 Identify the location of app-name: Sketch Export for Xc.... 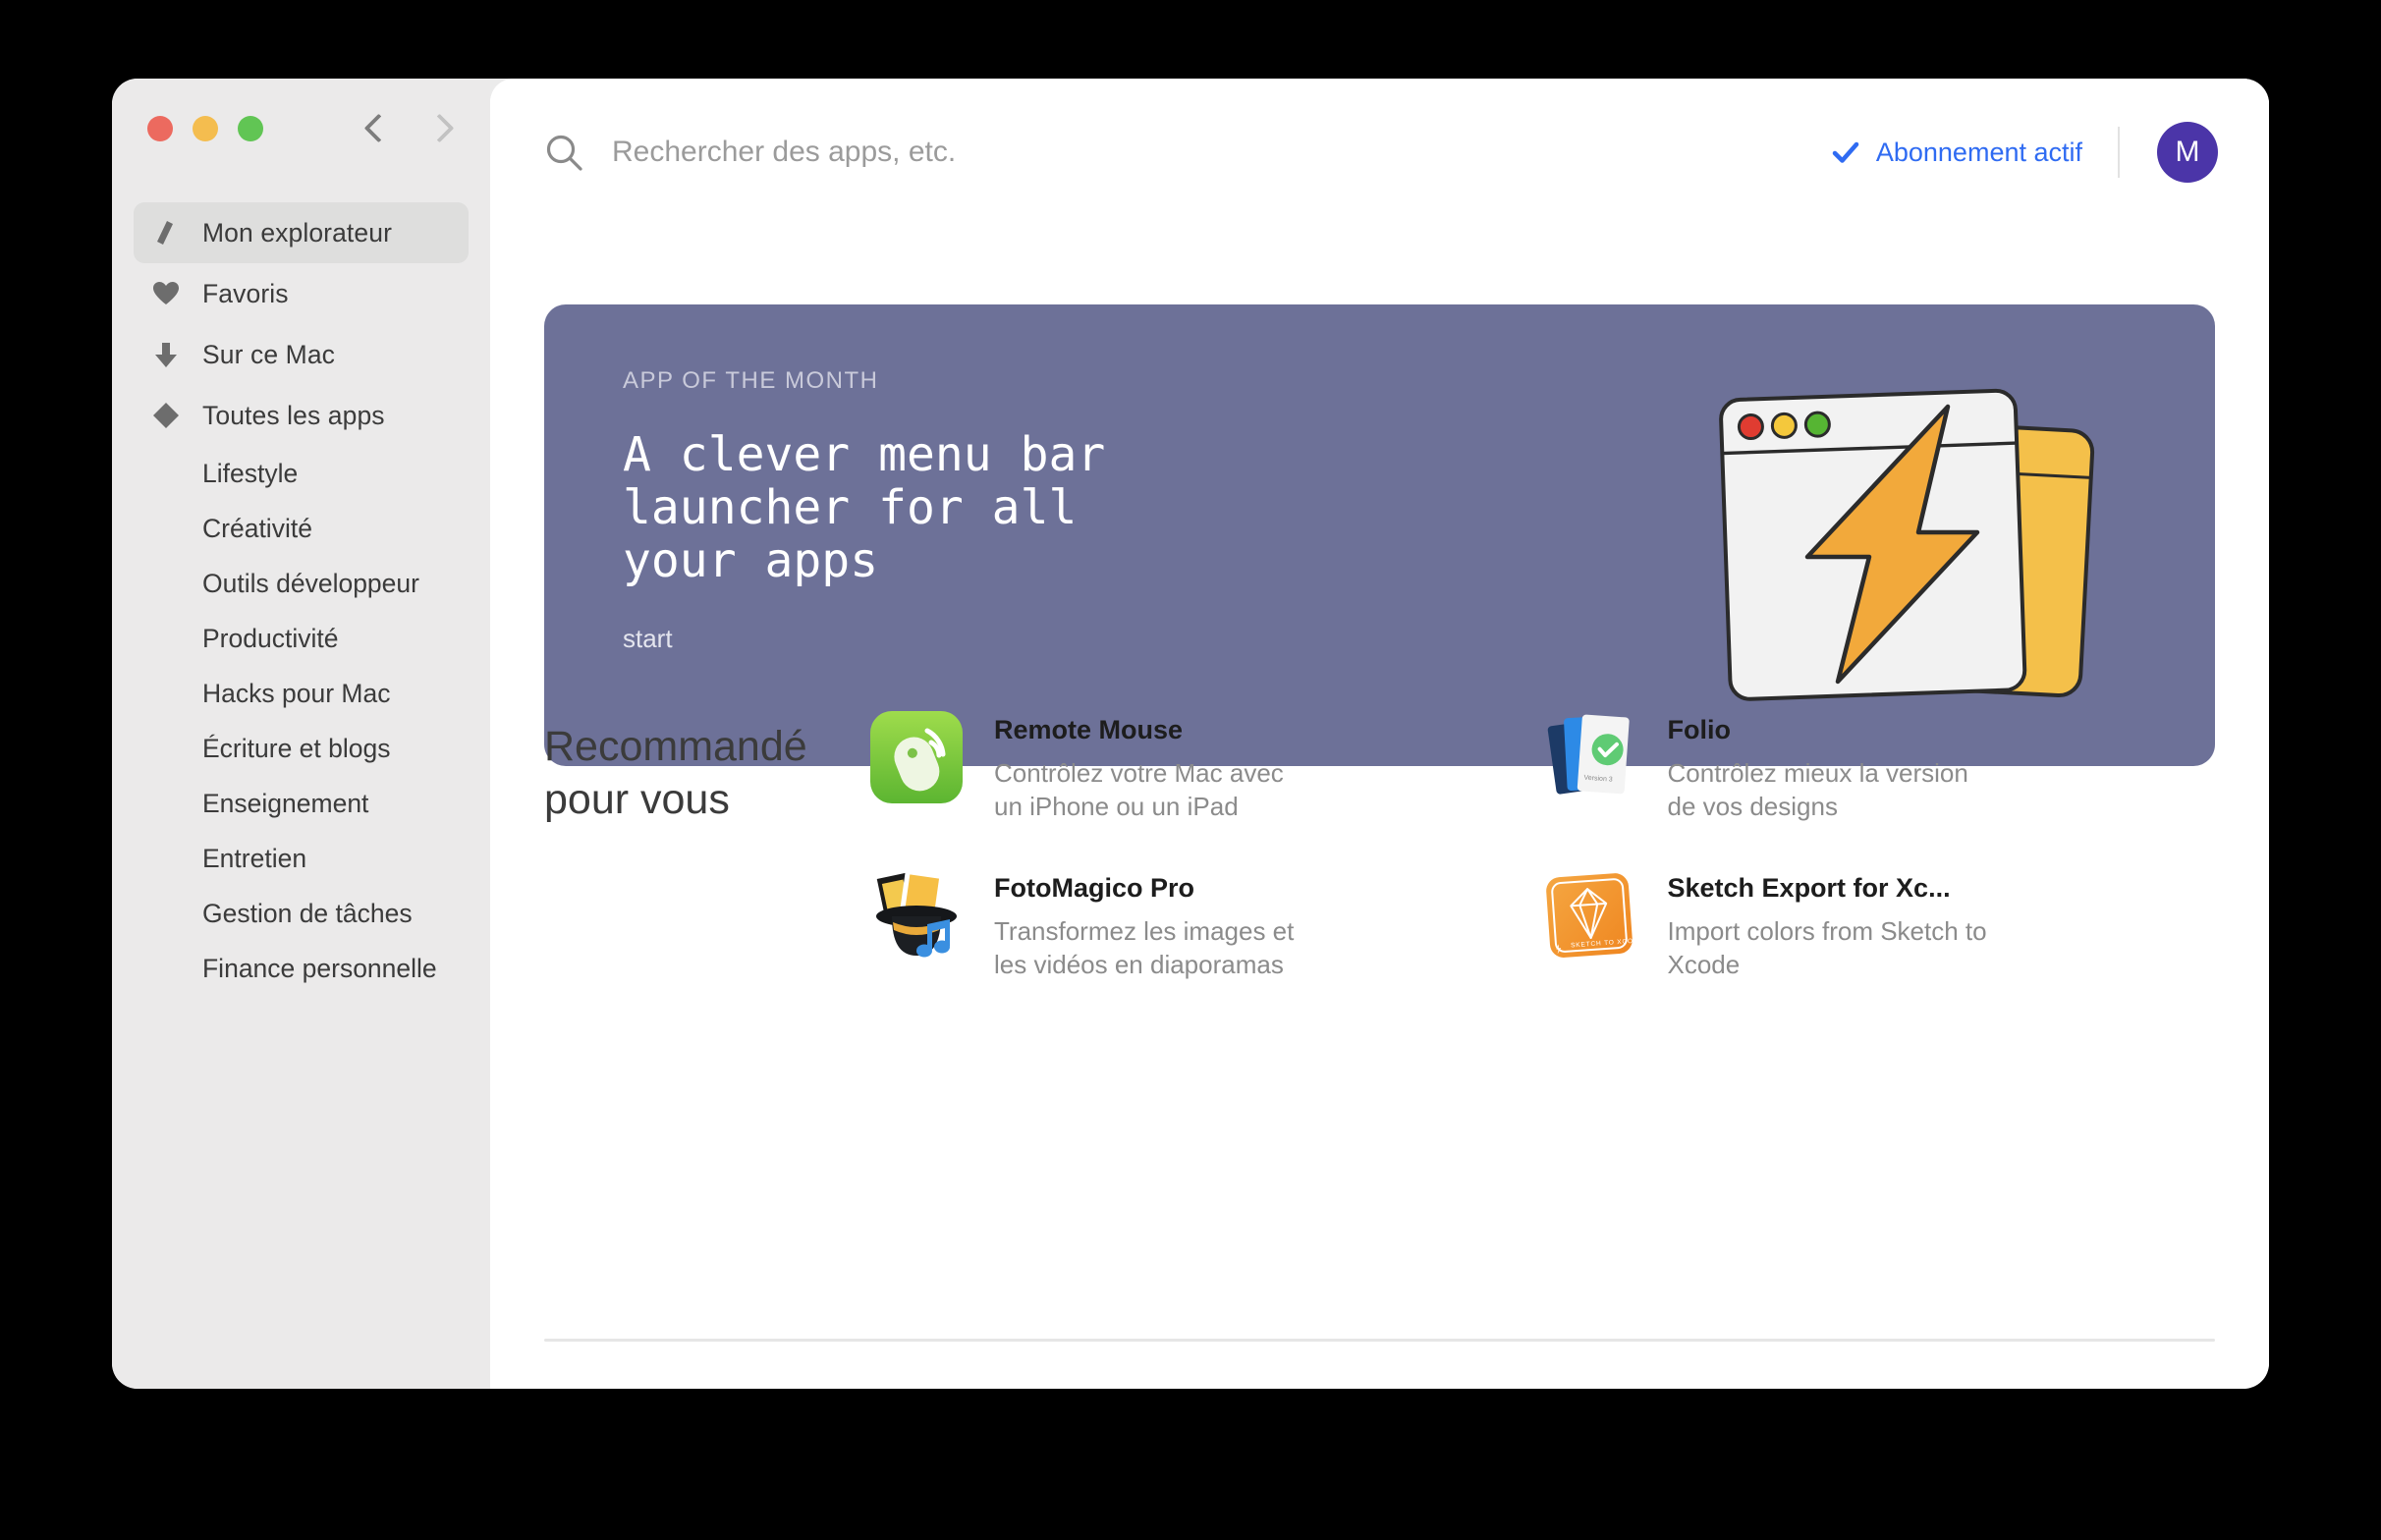
(1809, 887).